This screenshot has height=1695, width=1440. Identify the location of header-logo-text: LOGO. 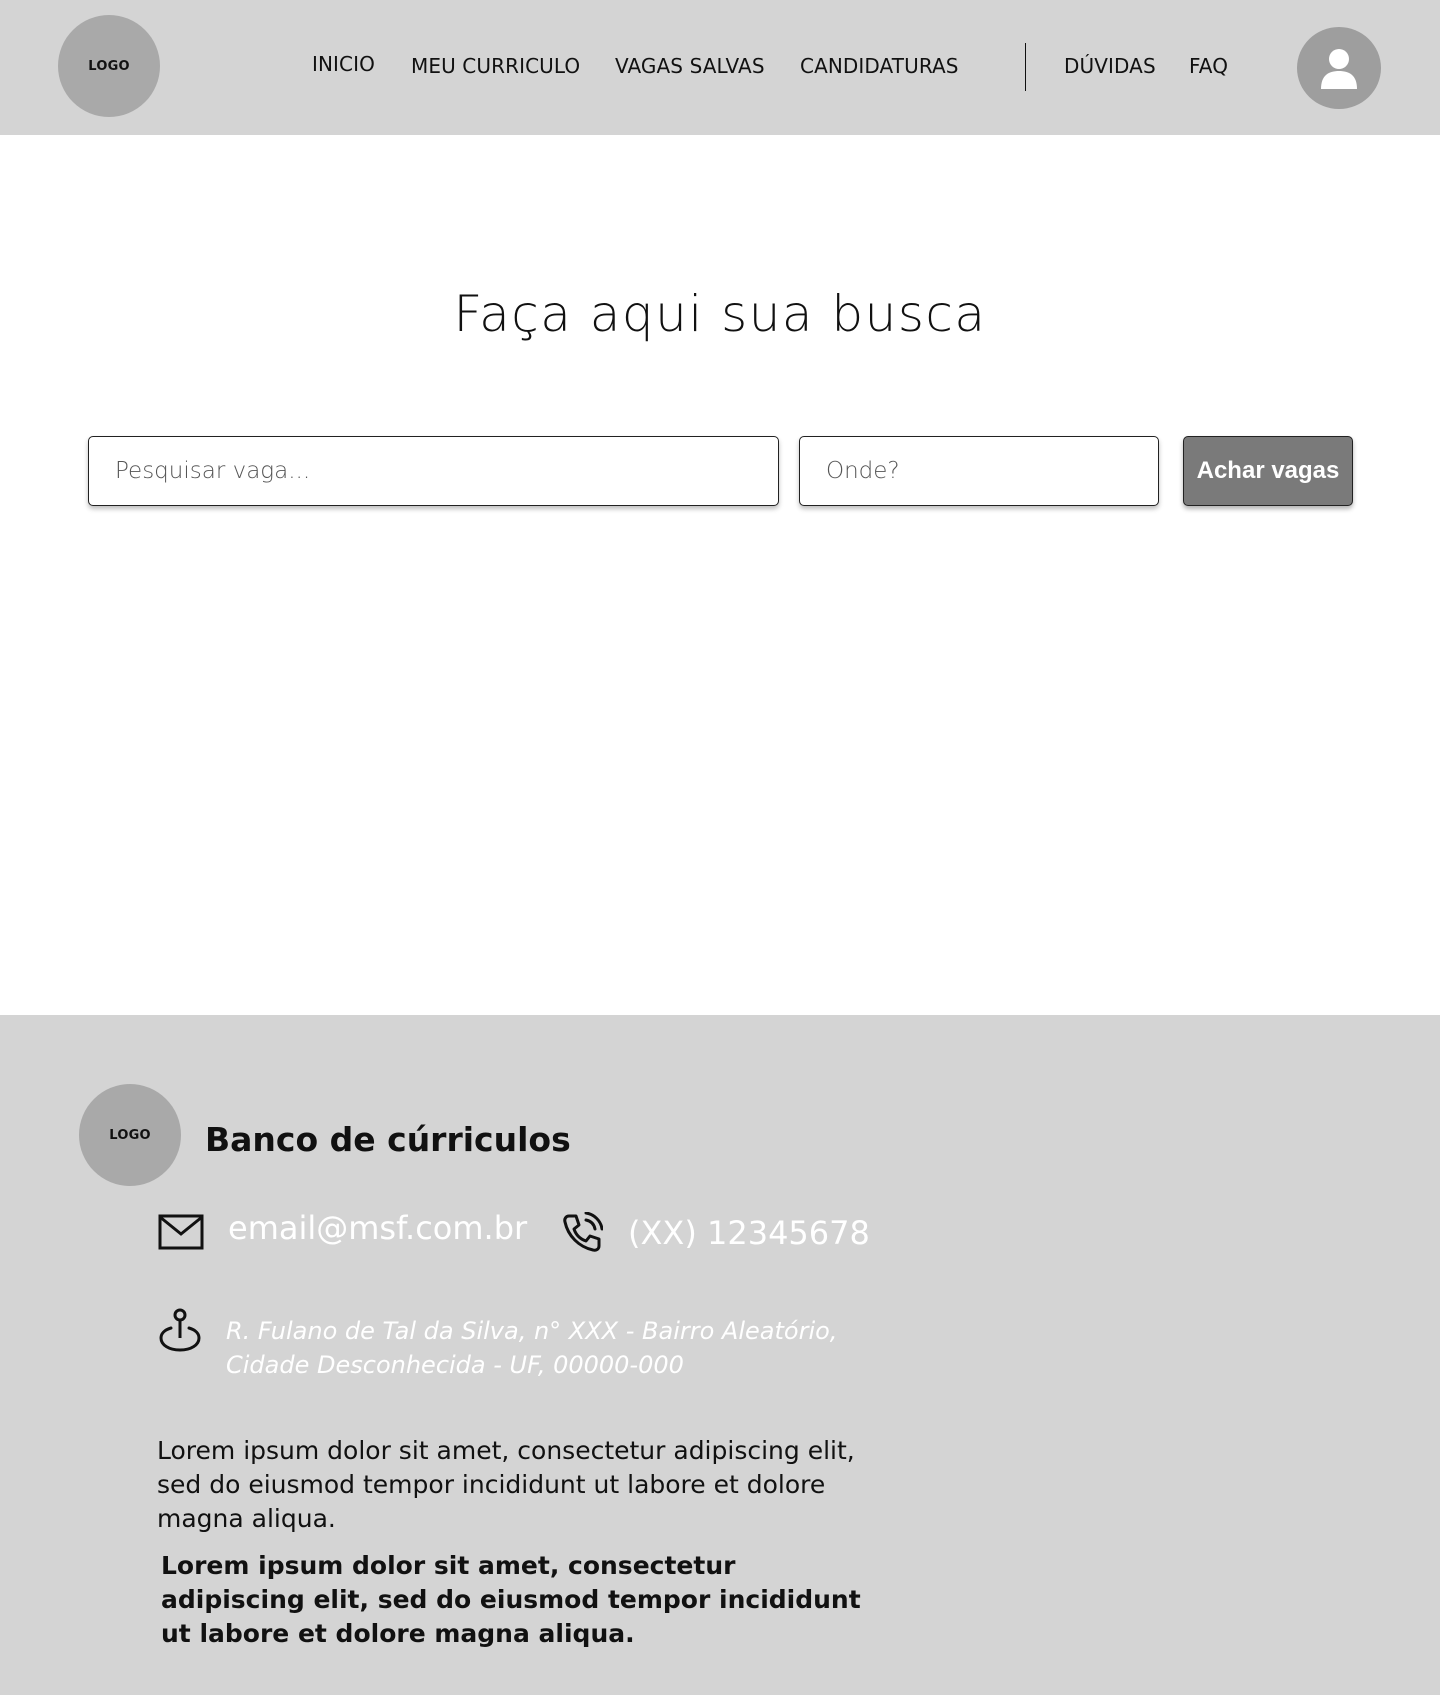
(109, 66).